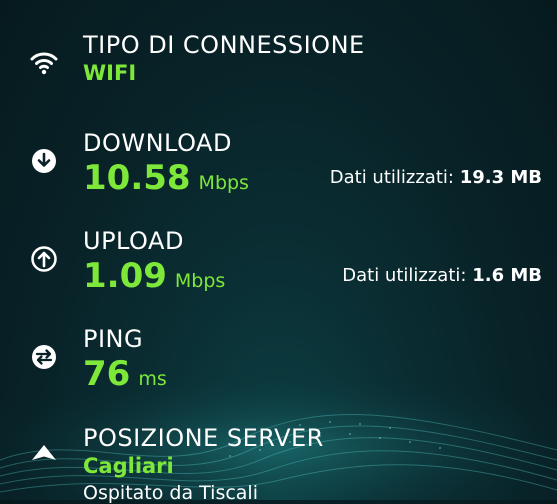  Describe the element at coordinates (44, 259) in the screenshot. I see `upload-arrow-icon` at that location.